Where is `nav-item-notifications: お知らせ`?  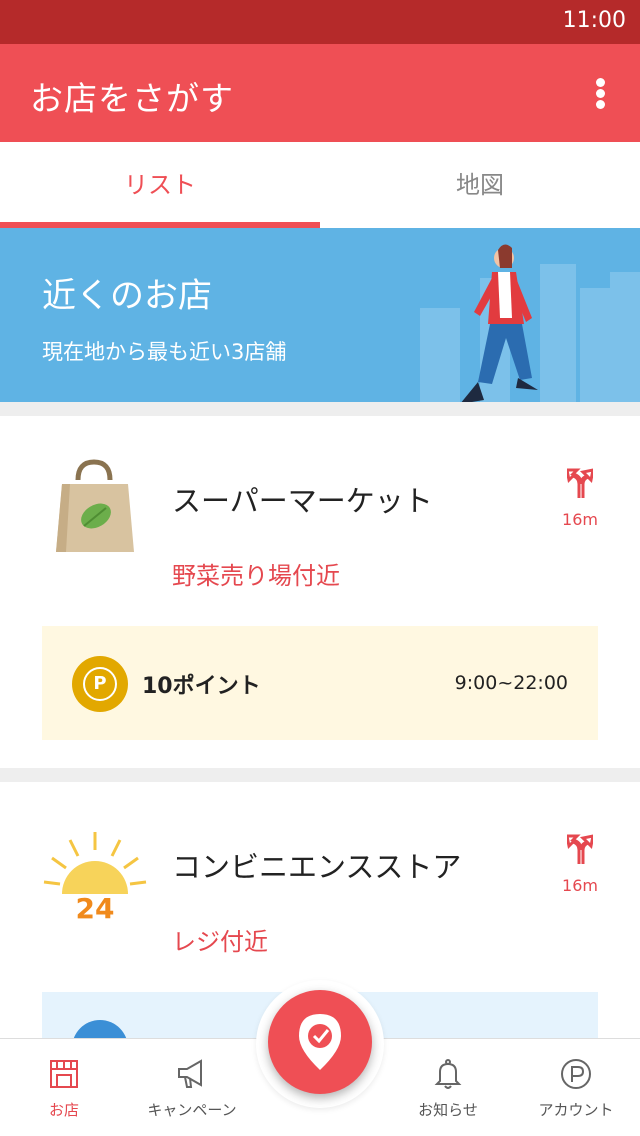 nav-item-notifications: お知らせ is located at coordinates (448, 1087).